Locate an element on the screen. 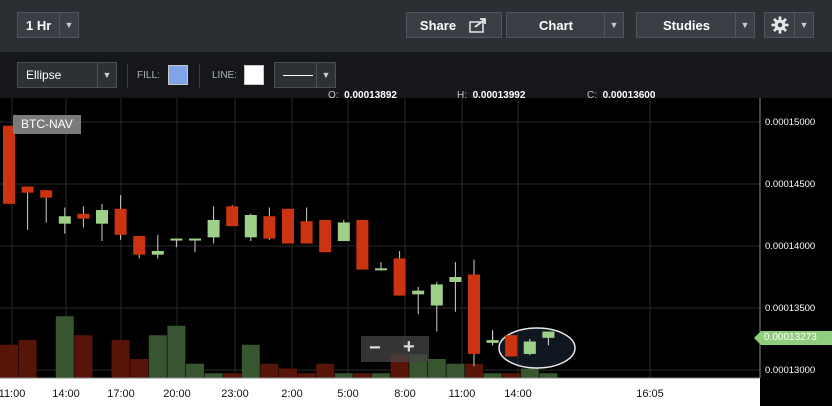 This screenshot has width=832, height=406. chart-type-dropdown: Chart ▼ is located at coordinates (565, 25).